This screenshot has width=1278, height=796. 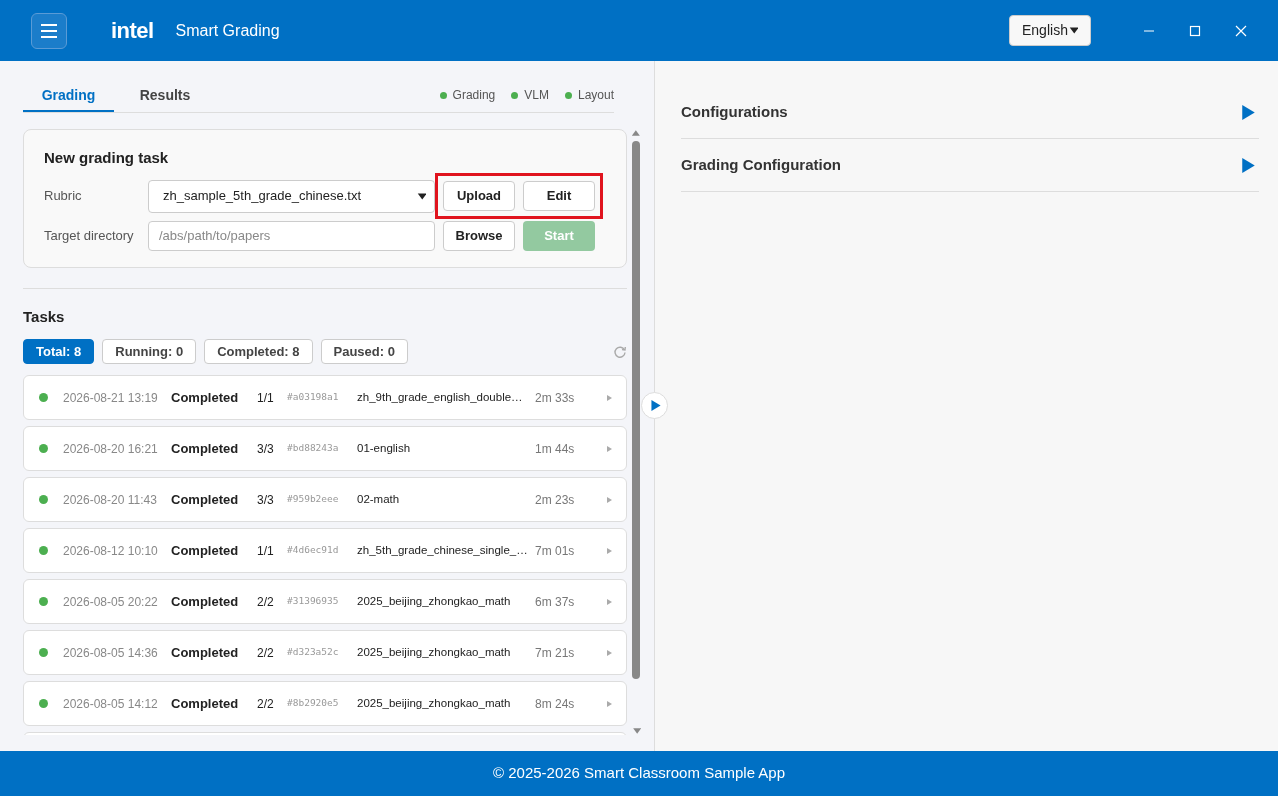 What do you see at coordinates (165, 96) in the screenshot?
I see `tab: Results` at bounding box center [165, 96].